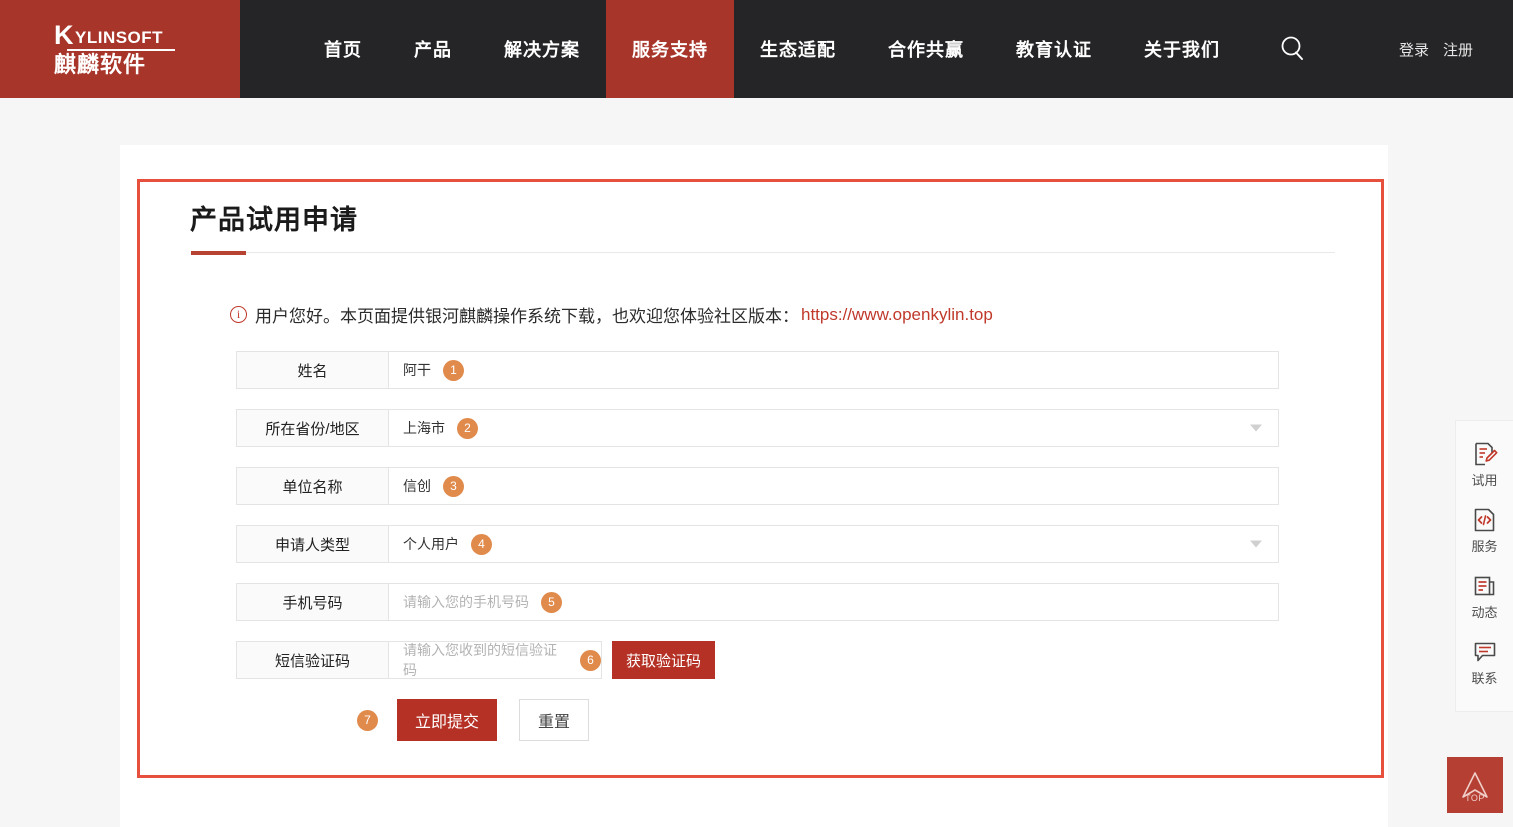 Image resolution: width=1513 pixels, height=827 pixels. I want to click on nav-item-home: 首页, so click(343, 49).